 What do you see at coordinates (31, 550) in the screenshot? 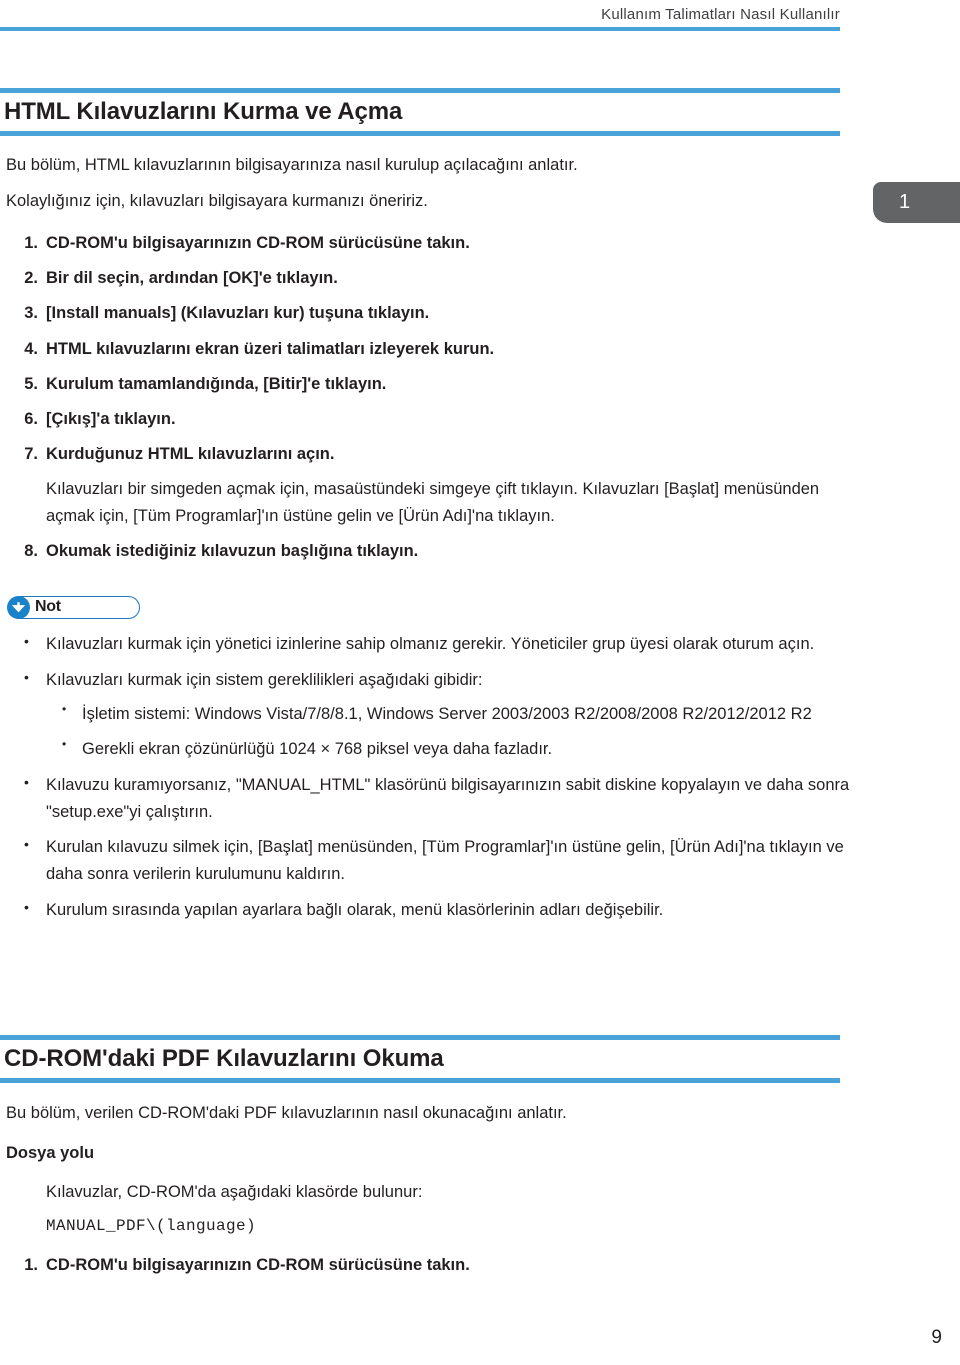
I see `step-number: 8.` at bounding box center [31, 550].